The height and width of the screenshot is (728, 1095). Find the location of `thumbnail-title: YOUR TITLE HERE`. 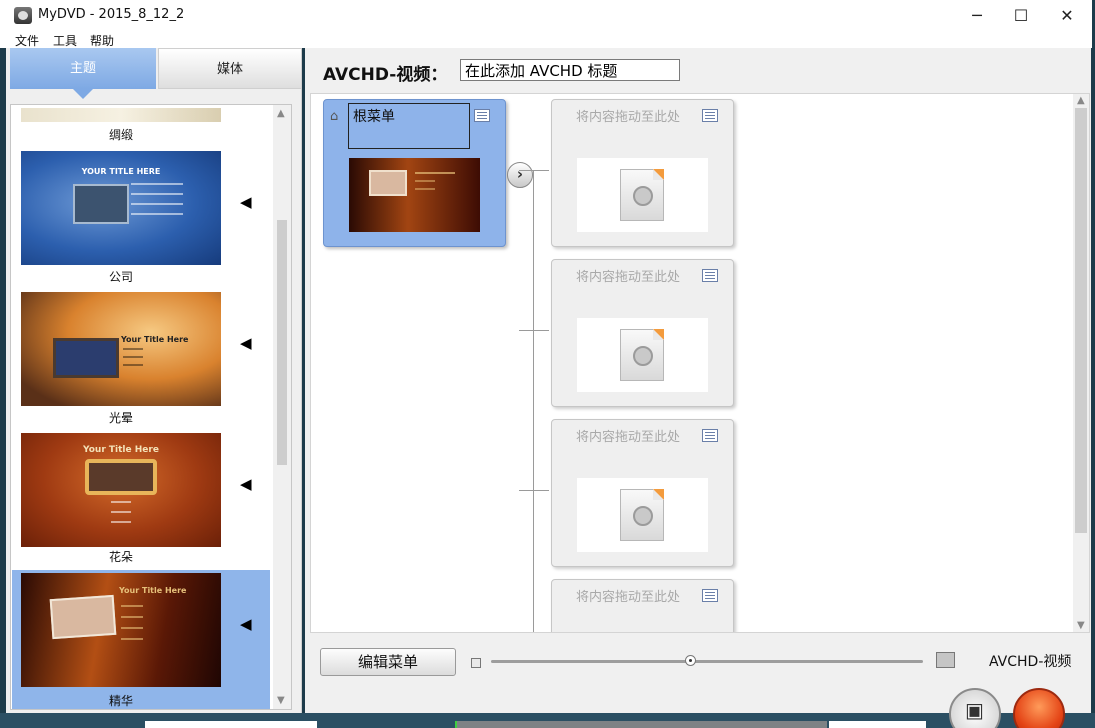

thumbnail-title: YOUR TITLE HERE is located at coordinates (121, 171).